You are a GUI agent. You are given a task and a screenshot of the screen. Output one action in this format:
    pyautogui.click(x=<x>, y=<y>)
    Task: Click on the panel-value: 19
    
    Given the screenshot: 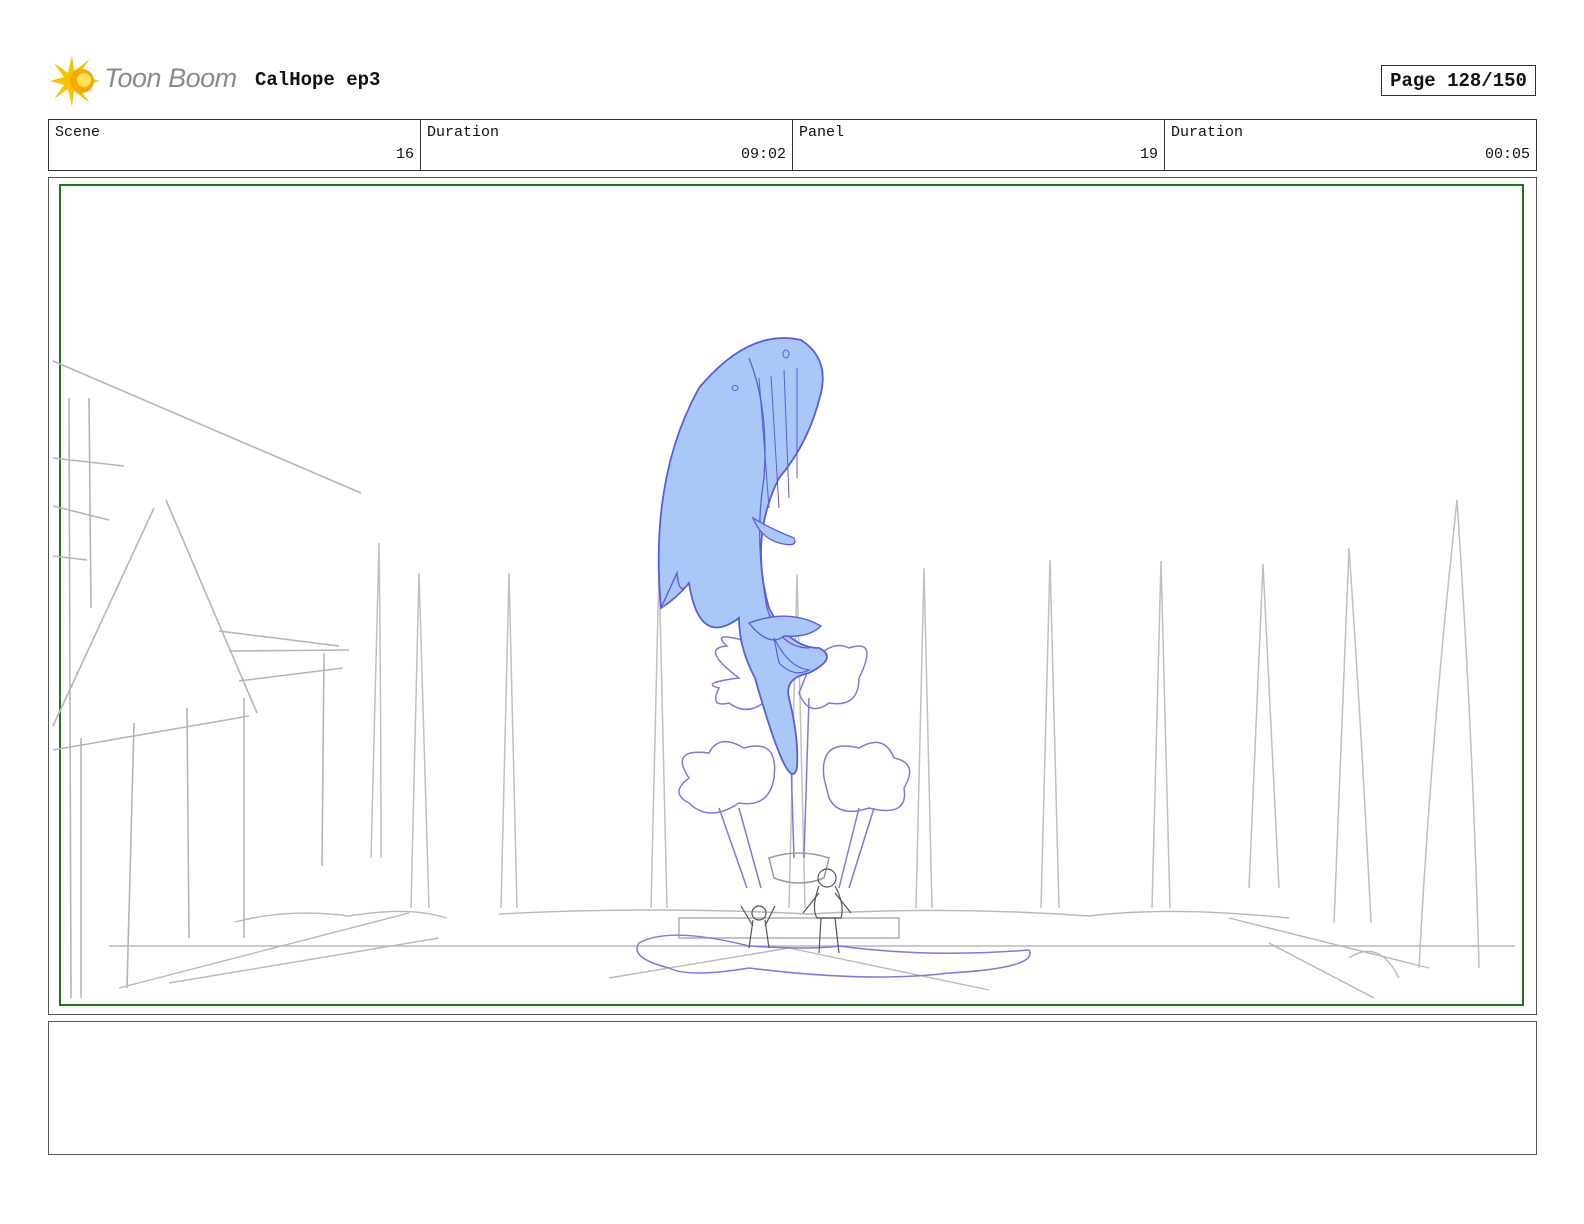 What is the action you would take?
    pyautogui.click(x=1148, y=154)
    